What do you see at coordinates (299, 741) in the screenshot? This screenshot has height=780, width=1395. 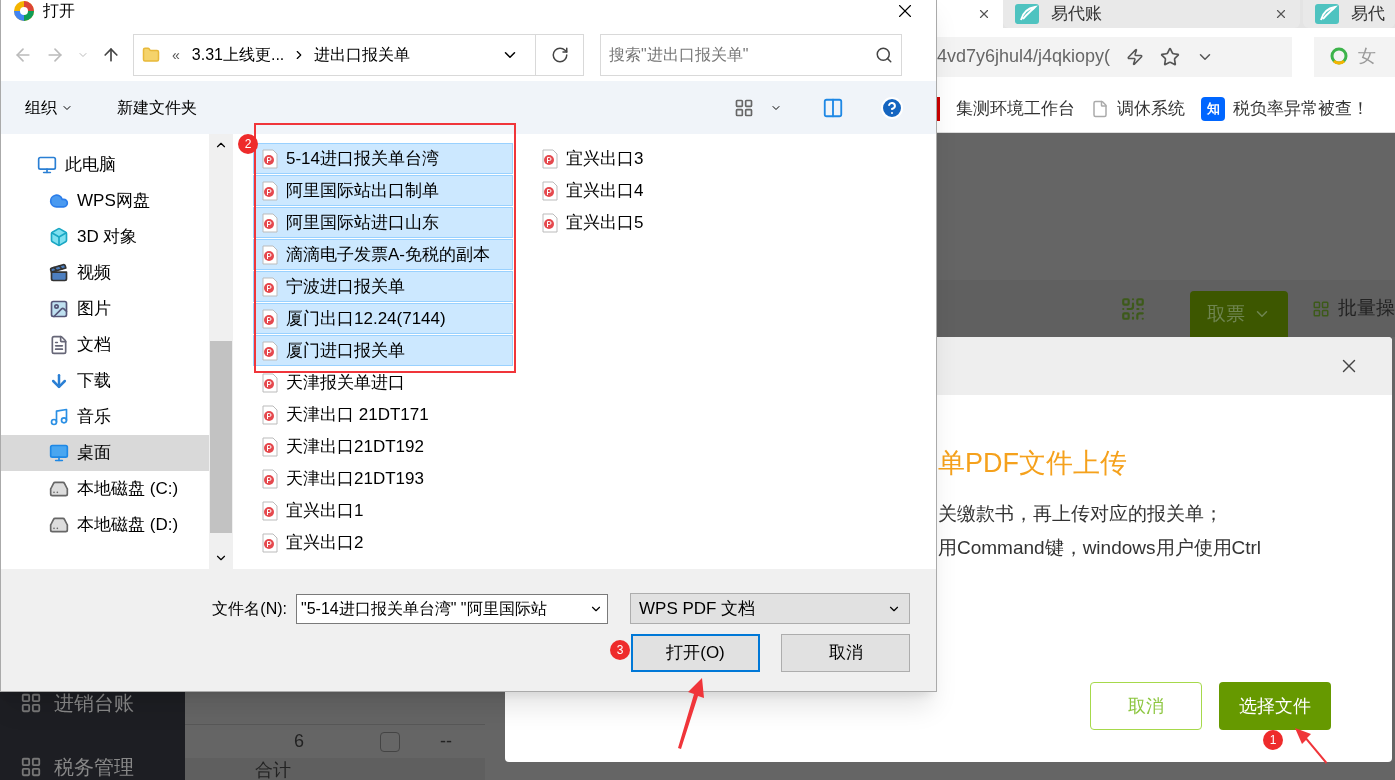 I see `table-cell-text: 6` at bounding box center [299, 741].